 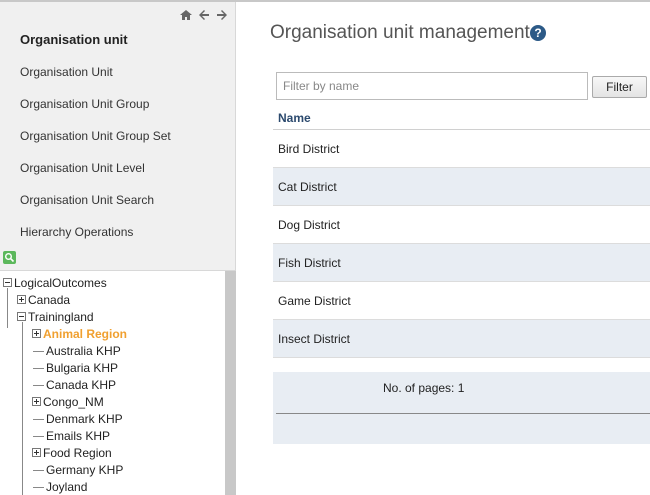 I want to click on divider, so click(x=463, y=413).